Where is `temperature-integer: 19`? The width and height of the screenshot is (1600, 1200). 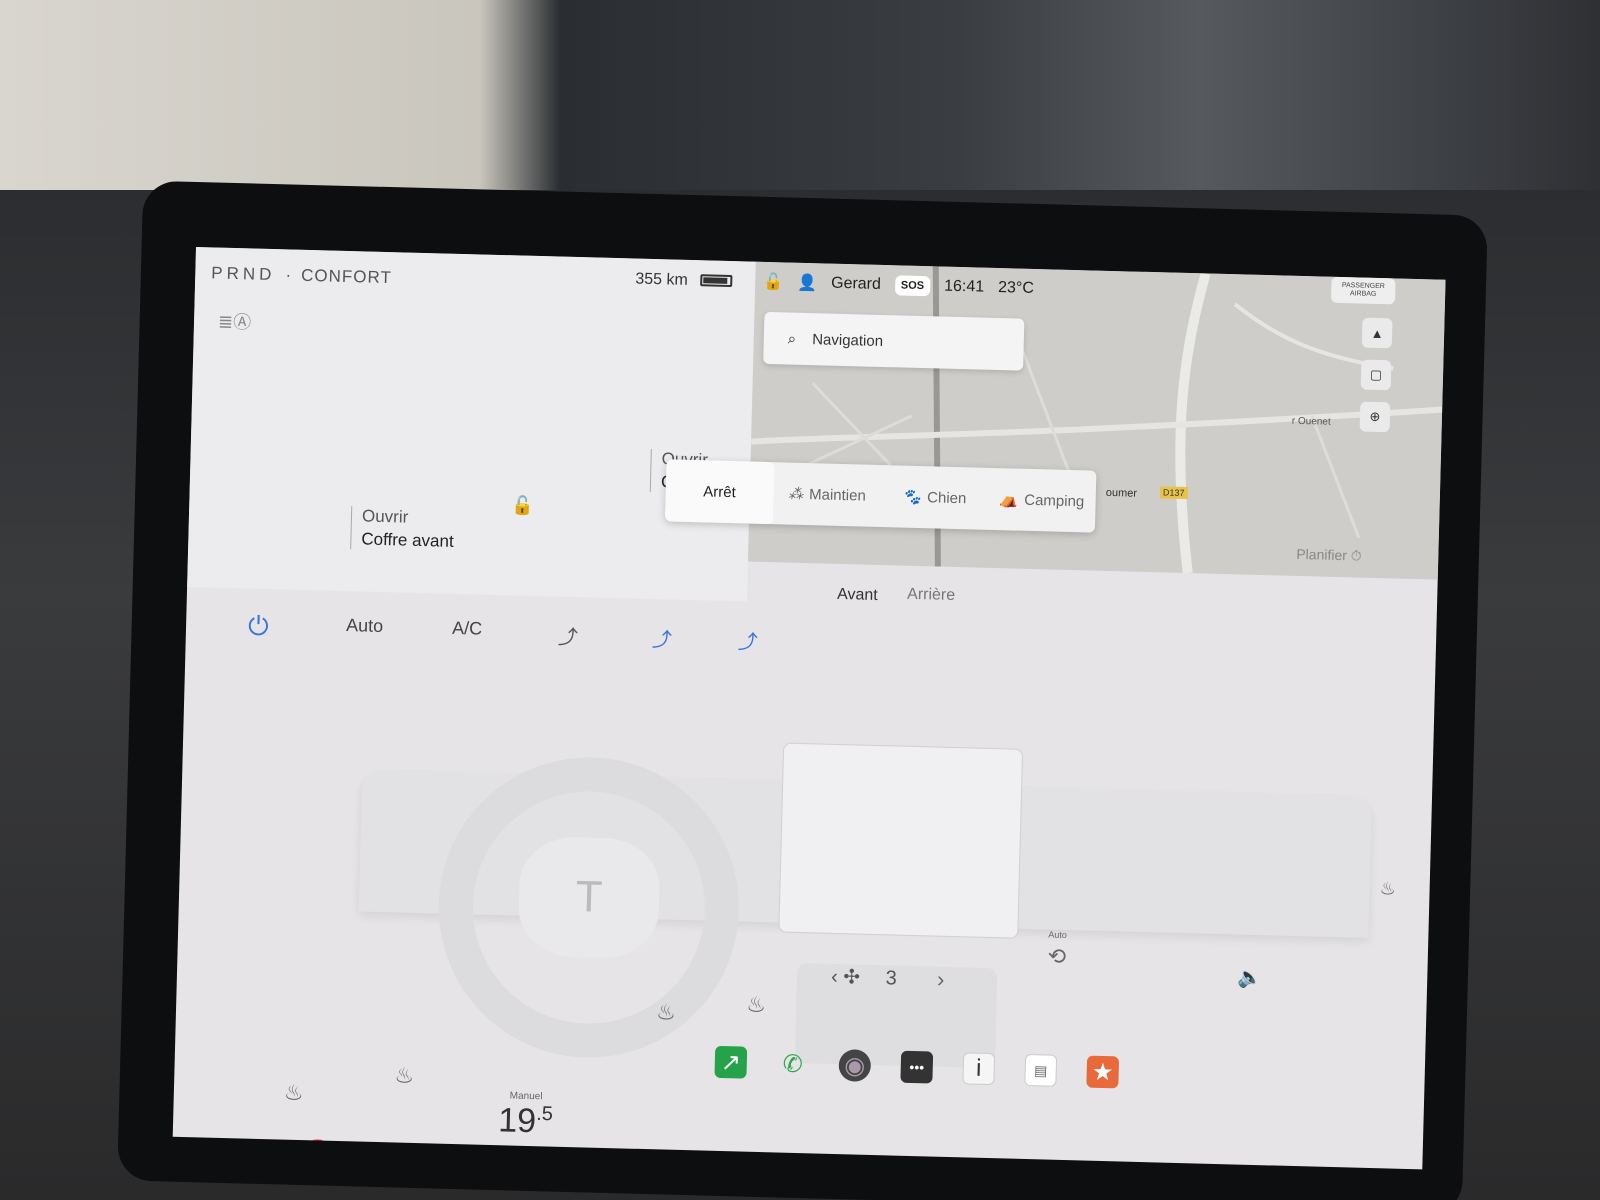
temperature-integer: 19 is located at coordinates (517, 1121).